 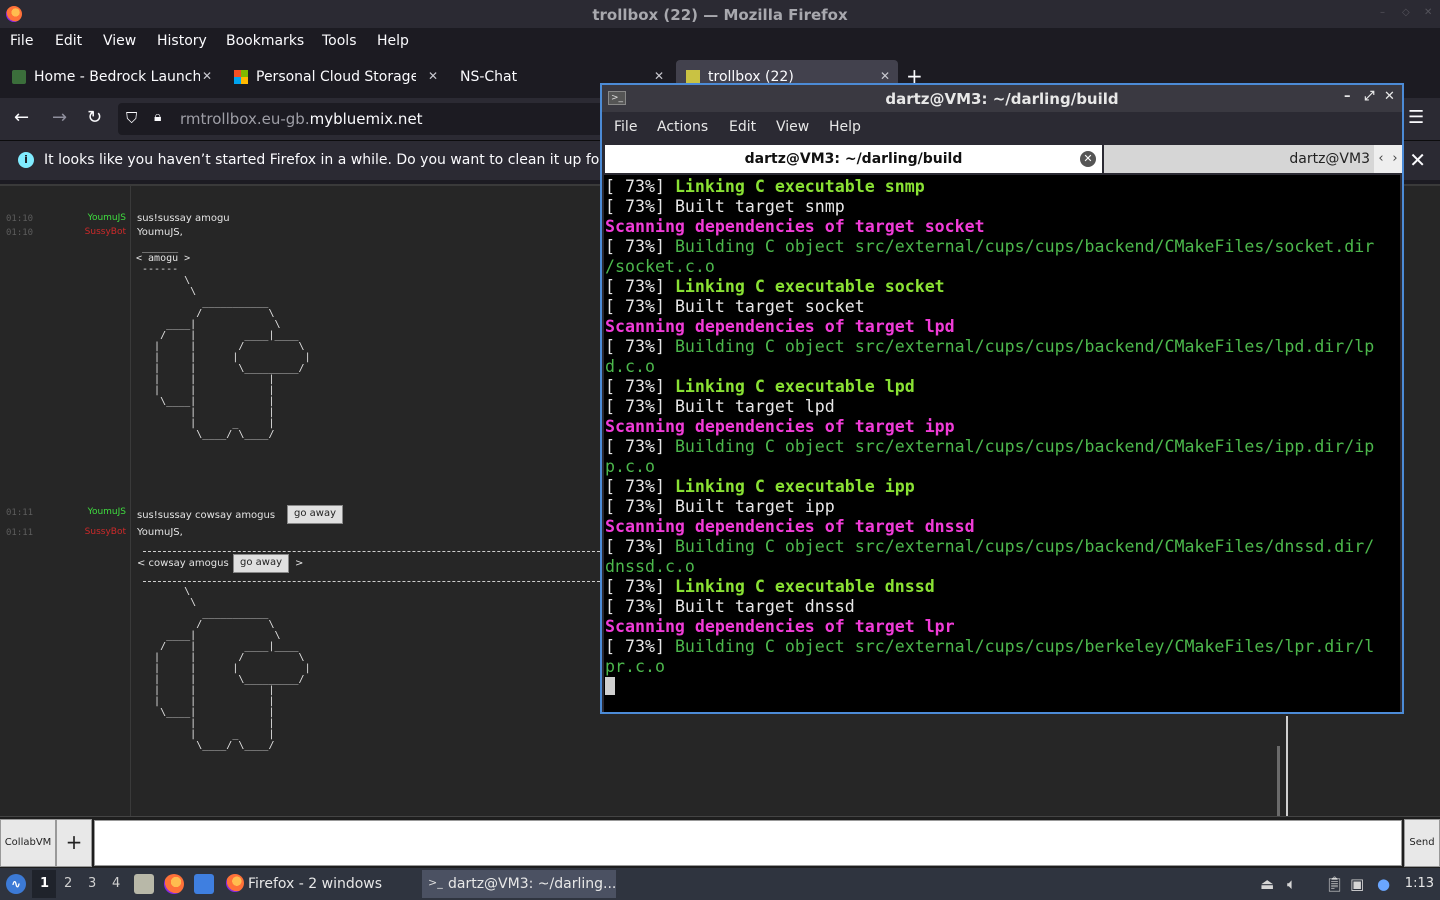 I want to click on task-firefox: Firefox - 2 windows, so click(x=320, y=884).